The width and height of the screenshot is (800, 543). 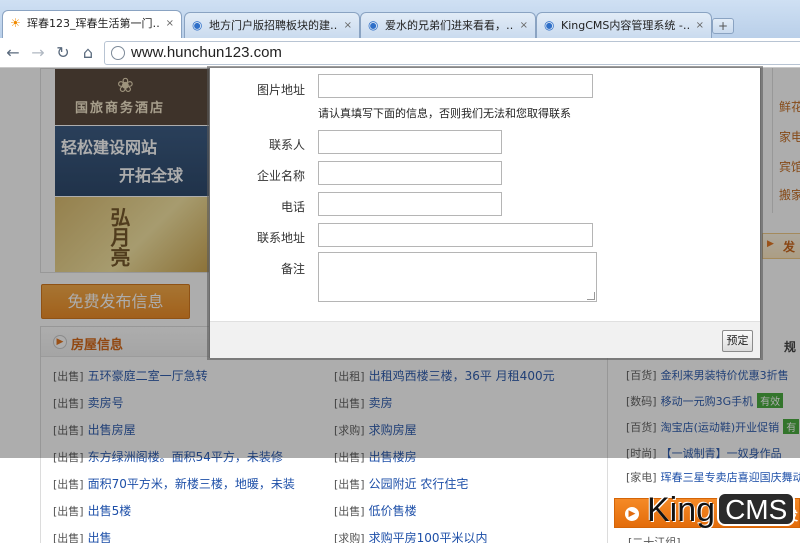 What do you see at coordinates (13, 53) in the screenshot?
I see `back-arrow-icon: ←` at bounding box center [13, 53].